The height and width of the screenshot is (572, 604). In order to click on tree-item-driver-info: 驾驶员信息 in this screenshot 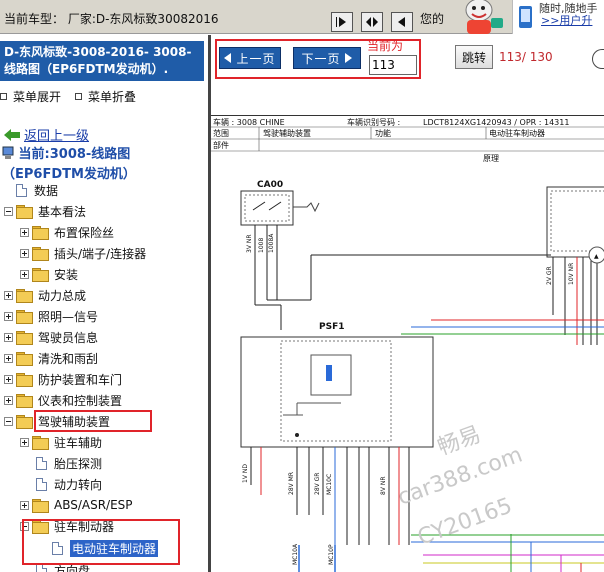, I will do `click(51, 337)`.